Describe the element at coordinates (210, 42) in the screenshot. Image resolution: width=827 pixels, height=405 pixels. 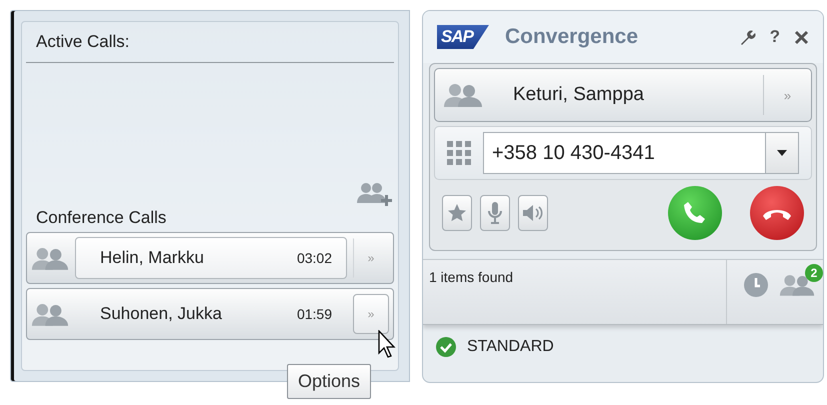
I see `panel-title: Active Calls:` at that location.